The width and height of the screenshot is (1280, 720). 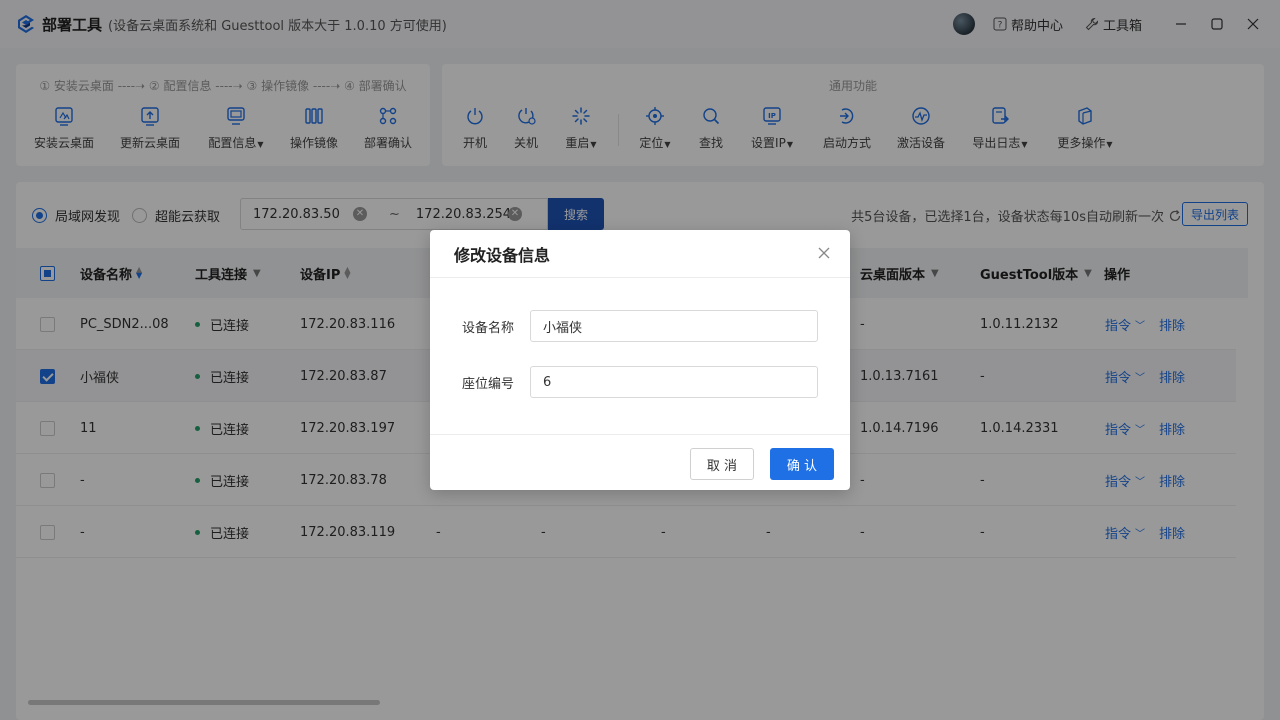 I want to click on dialog-title: 修改设备信息, so click(x=502, y=255).